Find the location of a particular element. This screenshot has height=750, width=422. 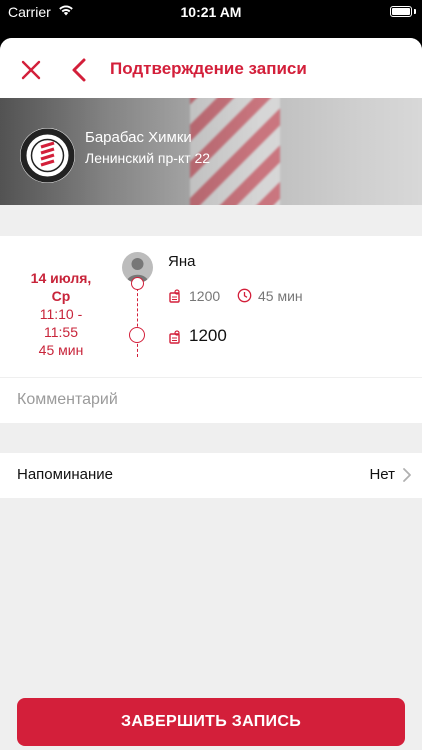

booking-day: 14 июля, is located at coordinates (61, 278).